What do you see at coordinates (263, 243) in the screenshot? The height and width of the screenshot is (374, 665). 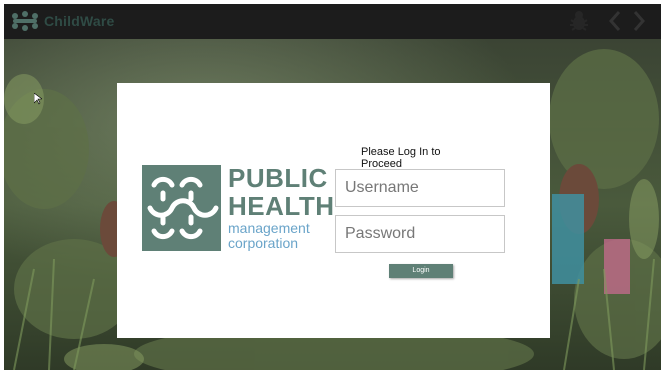 I see `logo-text-corporation: corporation` at bounding box center [263, 243].